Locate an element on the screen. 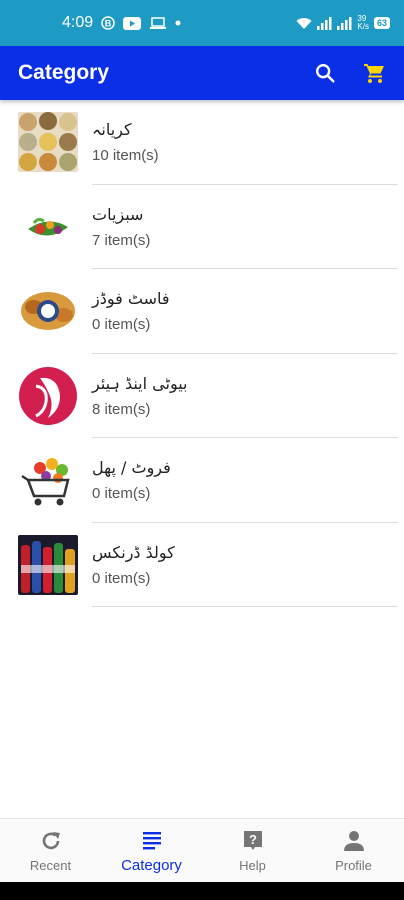 The height and width of the screenshot is (900, 404). category-item-grocery: کریانہ 10 item(s) is located at coordinates (202, 142).